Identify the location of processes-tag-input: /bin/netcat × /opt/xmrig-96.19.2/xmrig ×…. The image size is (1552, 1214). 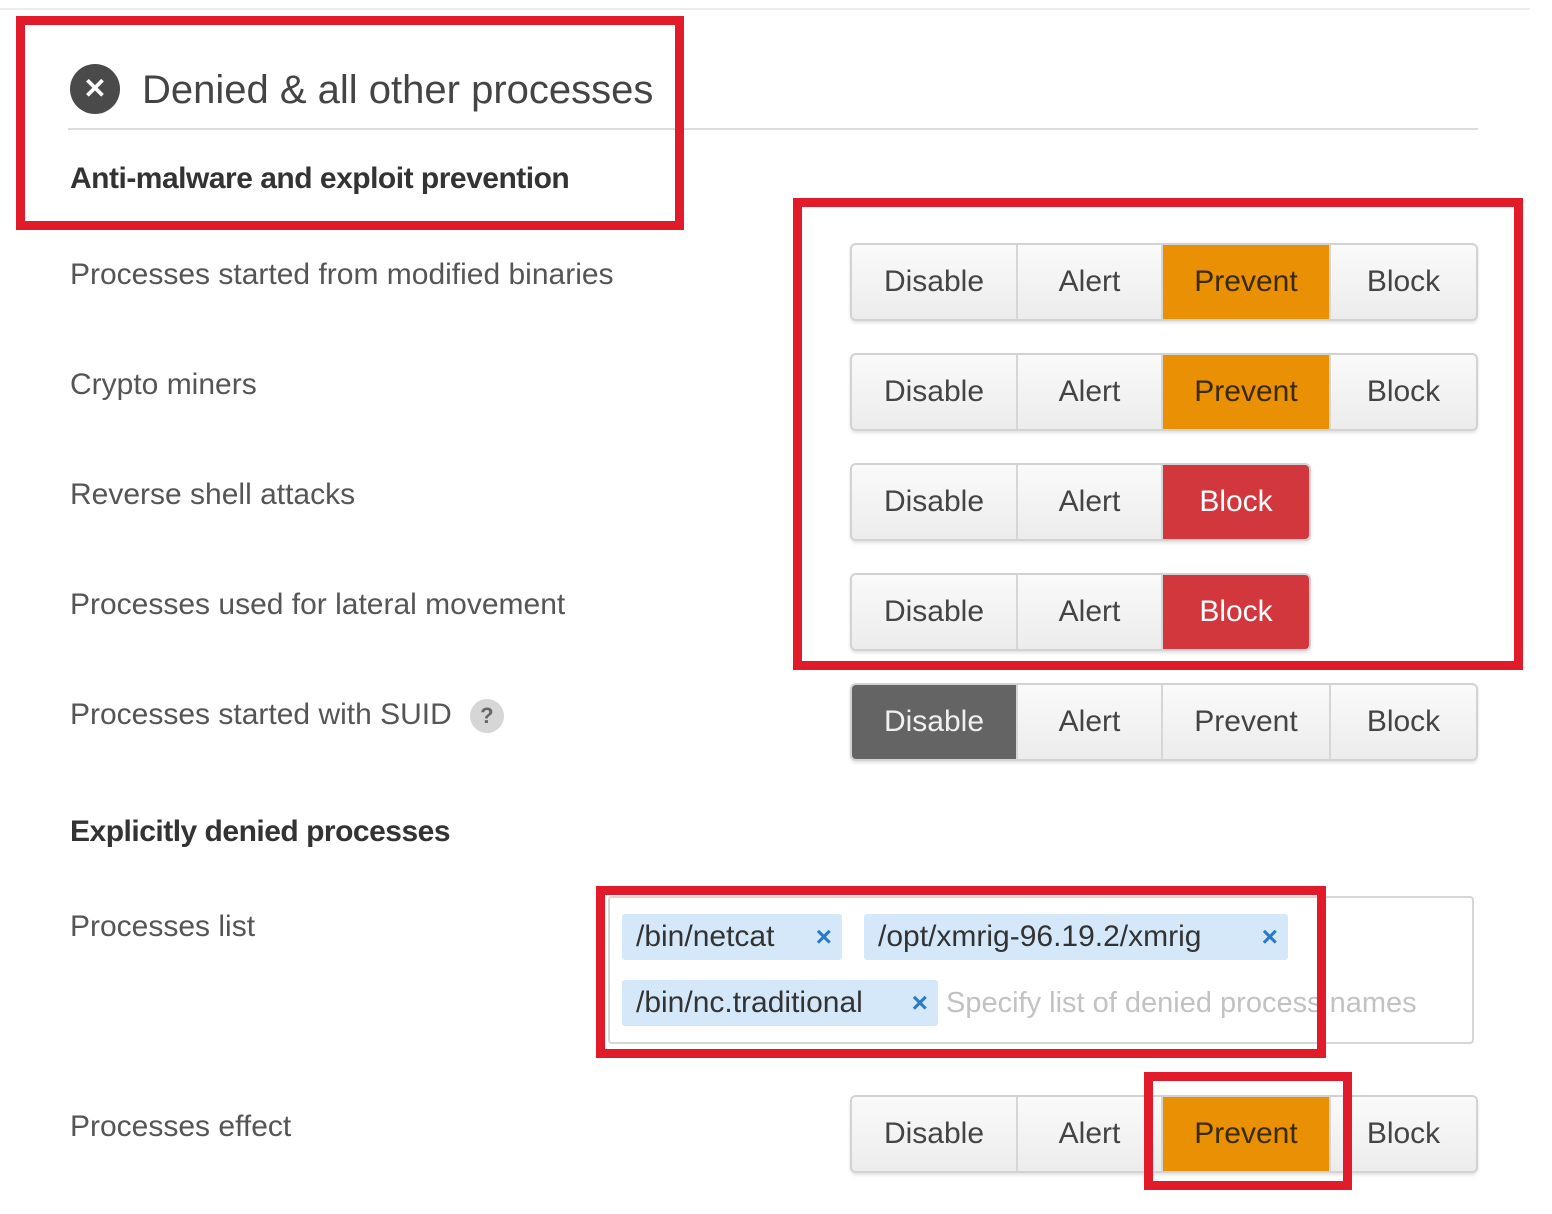
(1041, 970).